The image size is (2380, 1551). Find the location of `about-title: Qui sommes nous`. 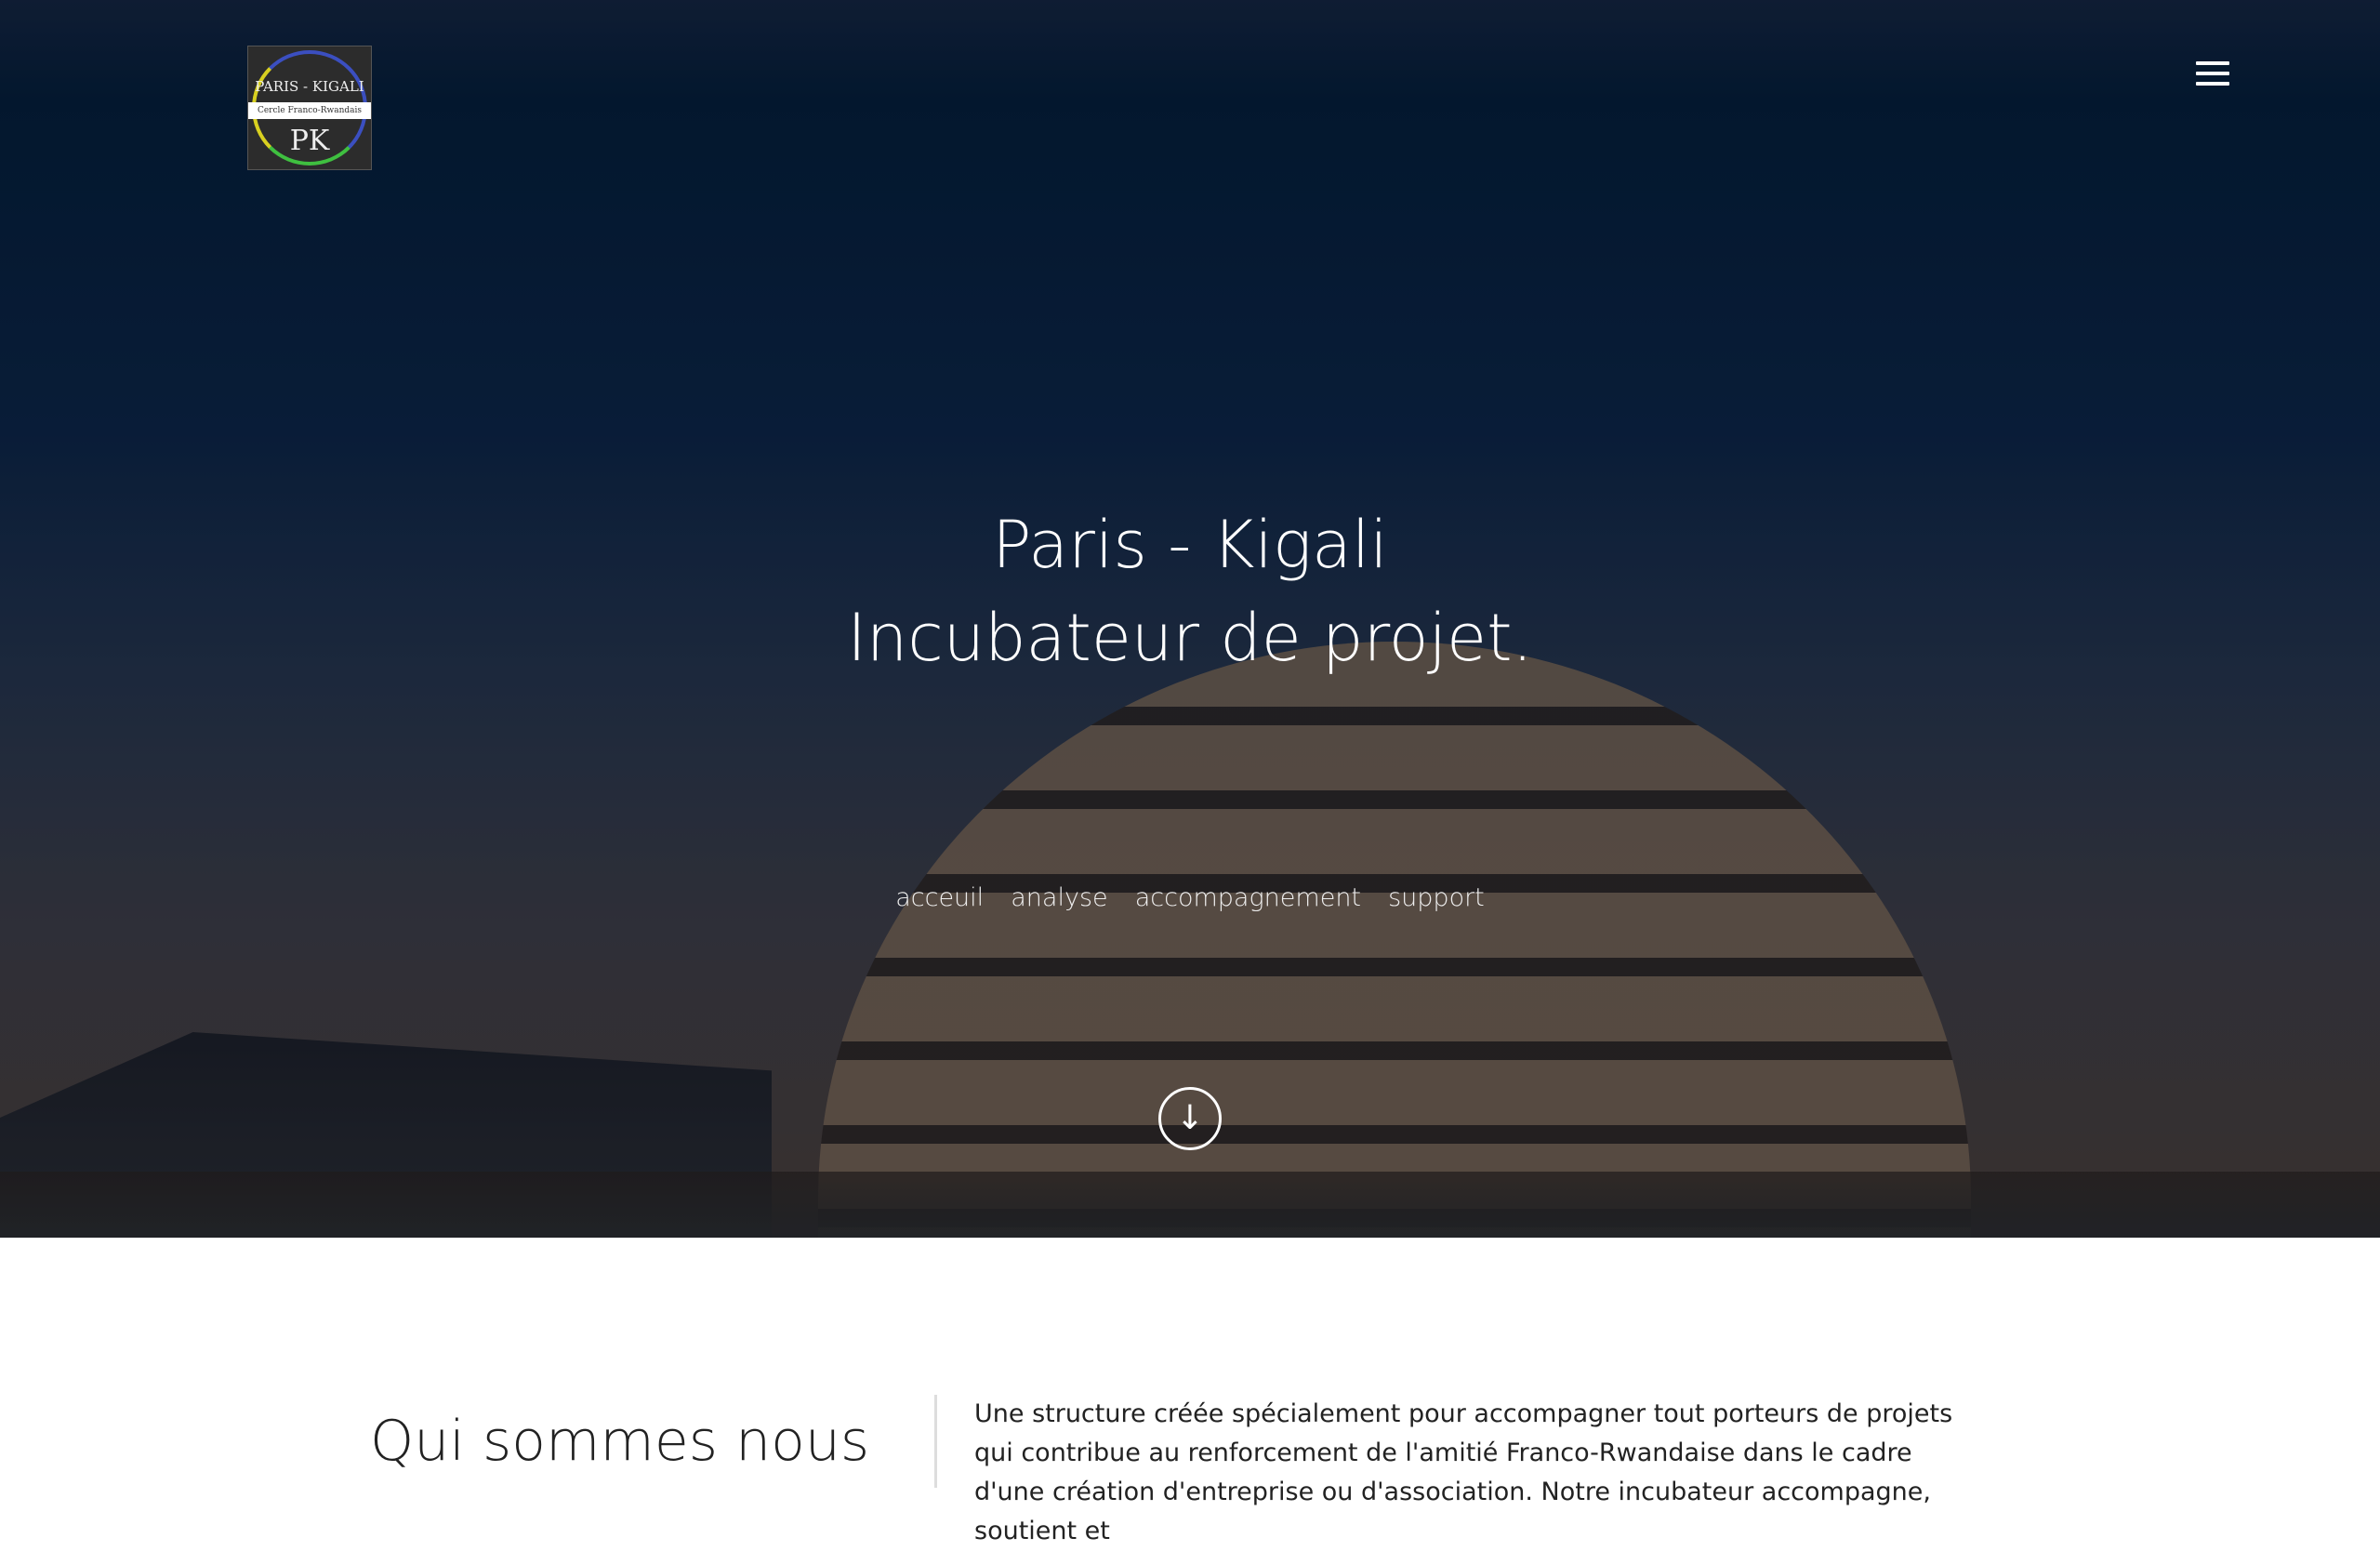

about-title: Qui sommes nous is located at coordinates (620, 1441).